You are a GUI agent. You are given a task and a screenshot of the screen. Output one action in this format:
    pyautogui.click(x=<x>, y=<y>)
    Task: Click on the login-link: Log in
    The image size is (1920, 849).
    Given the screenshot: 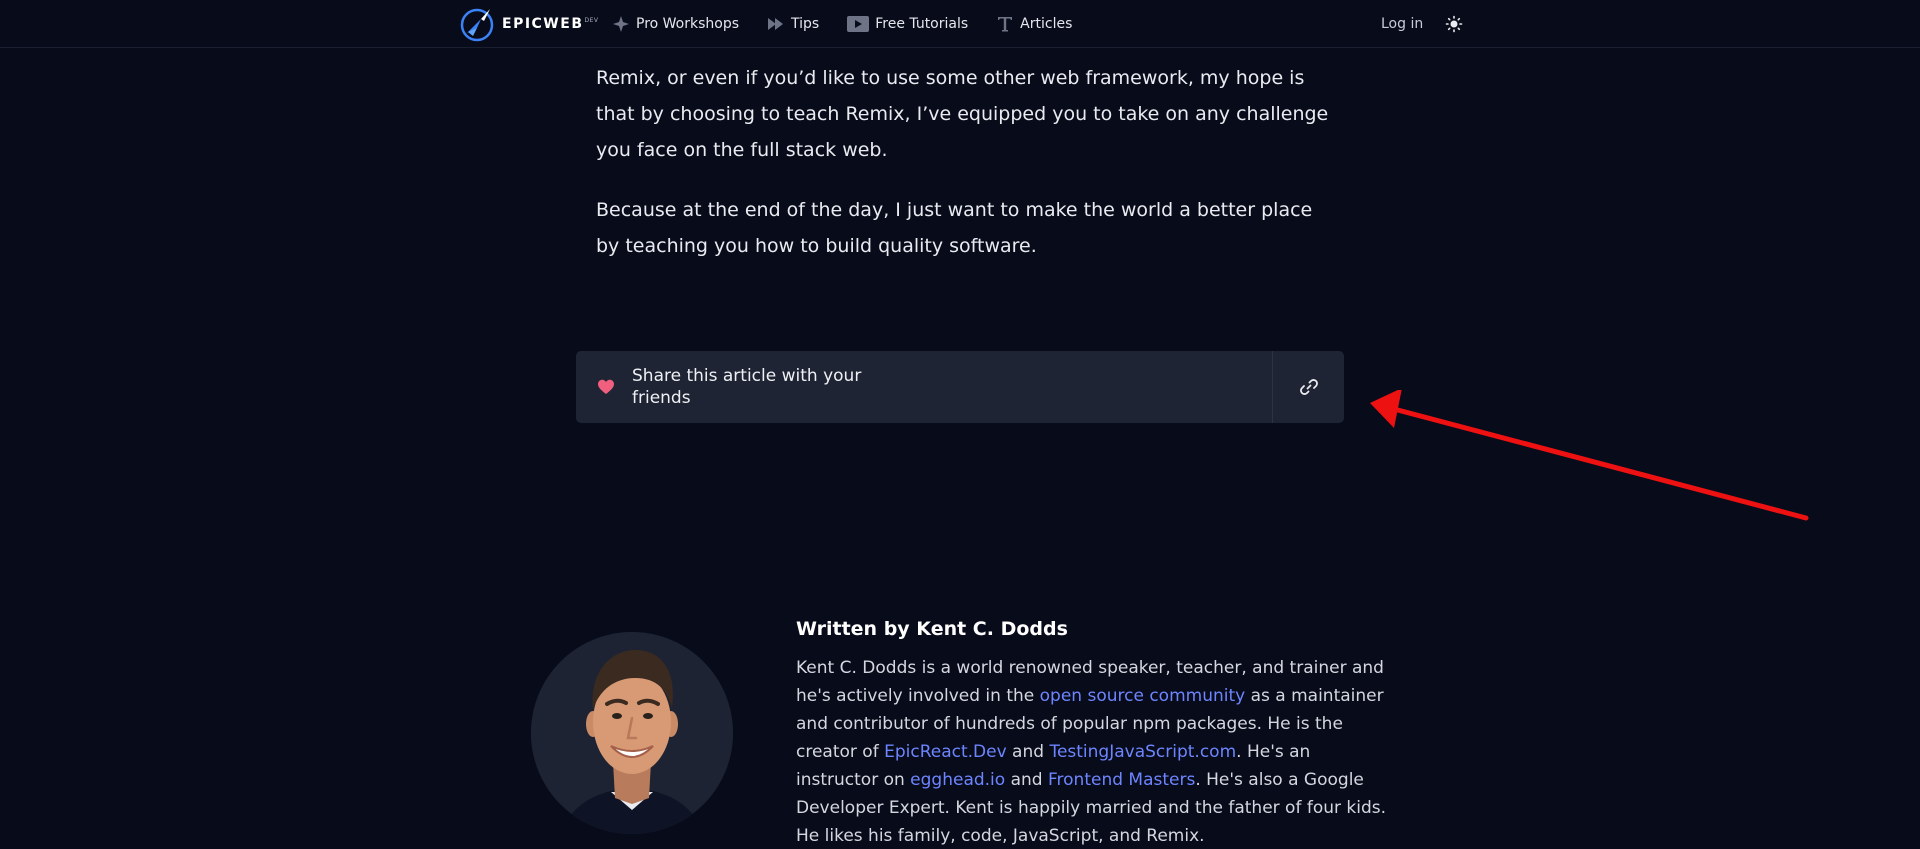 What is the action you would take?
    pyautogui.click(x=1402, y=24)
    